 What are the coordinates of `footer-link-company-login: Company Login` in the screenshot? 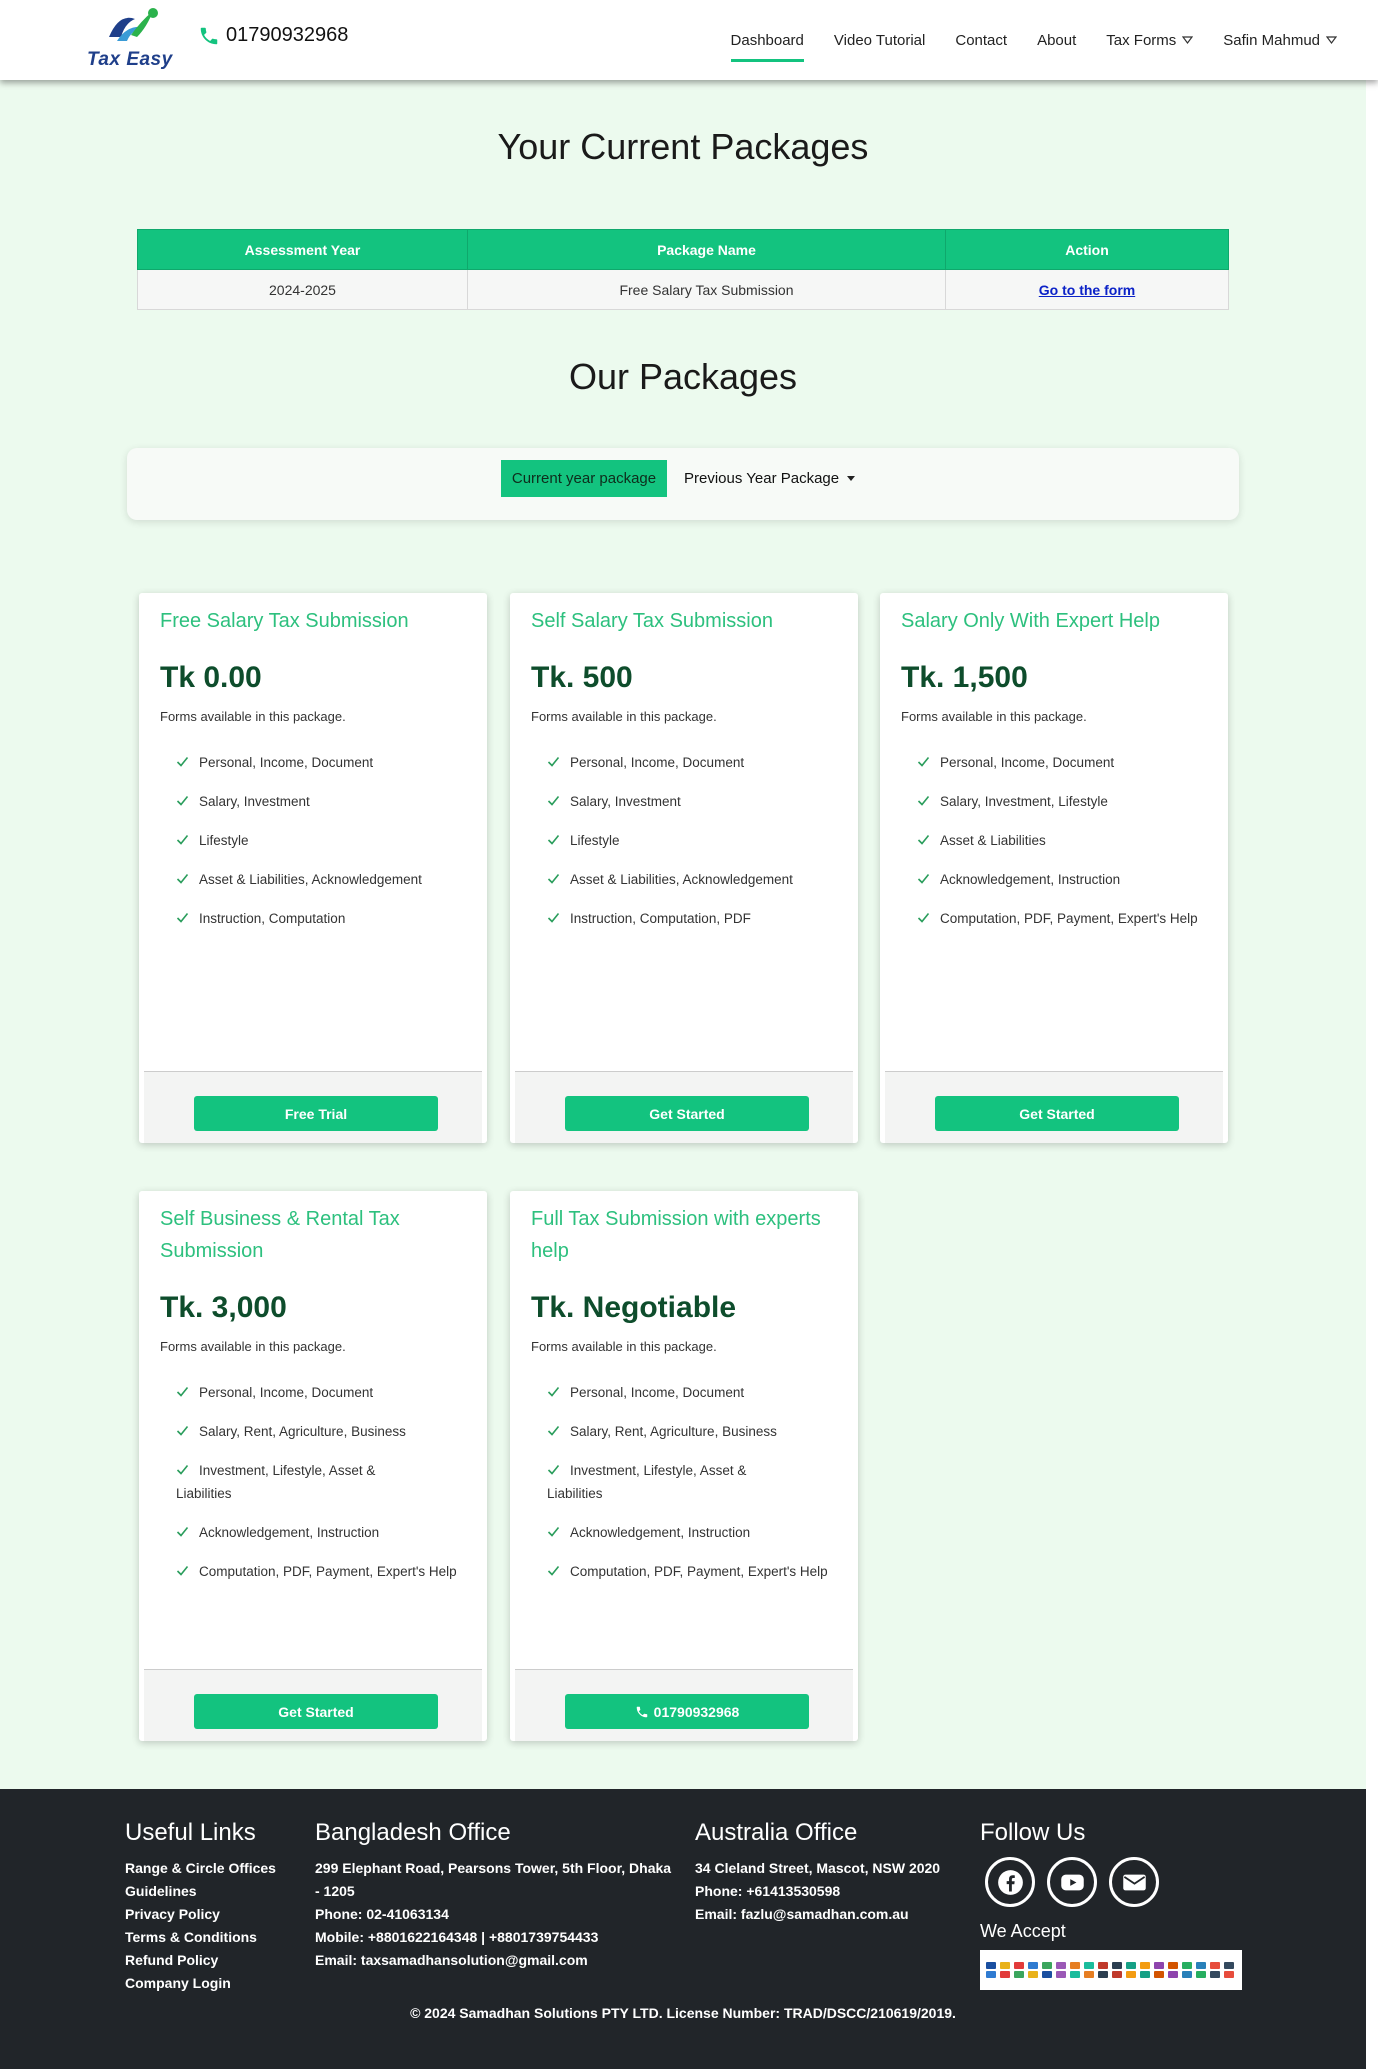 It's located at (215, 1983).